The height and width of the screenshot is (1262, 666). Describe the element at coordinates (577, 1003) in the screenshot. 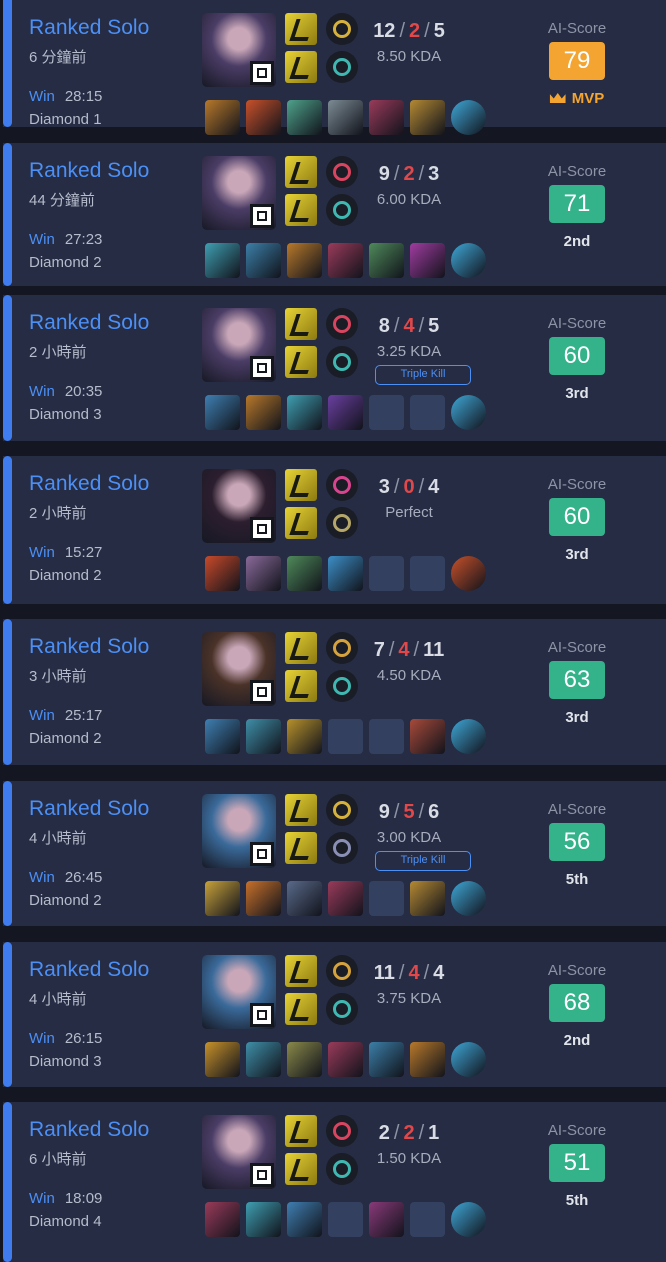

I see `ai-score-value: 68` at that location.